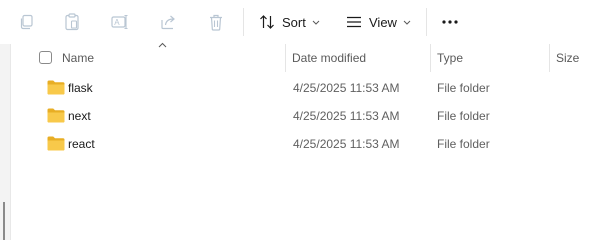 The image size is (616, 240). I want to click on paste-icon, so click(72, 22).